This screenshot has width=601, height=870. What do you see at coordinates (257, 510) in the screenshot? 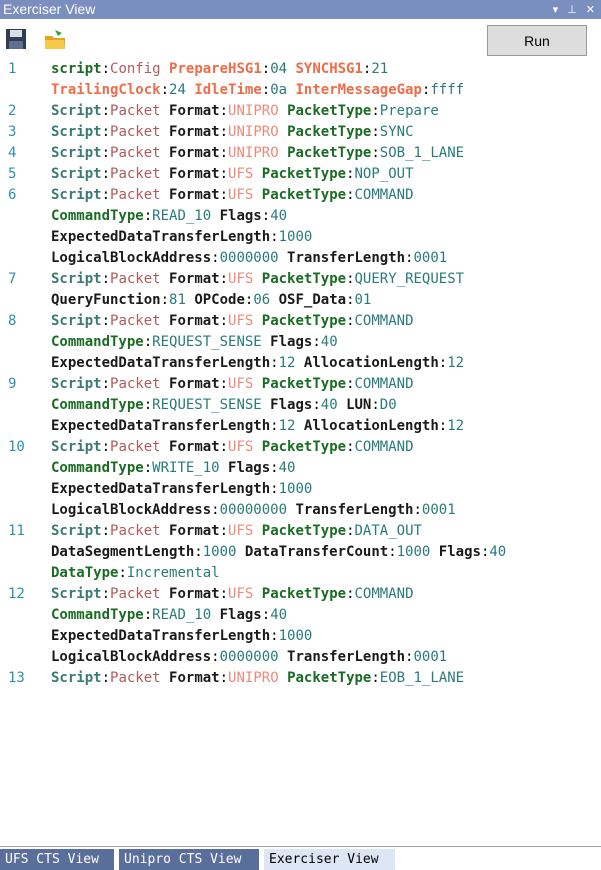
I see `script-token: 00000000` at bounding box center [257, 510].